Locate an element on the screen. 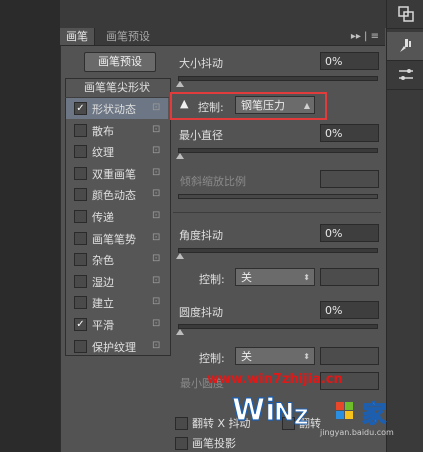 This screenshot has width=423, height=452. watermark-url: www.win7zhijia.cn is located at coordinates (275, 379).